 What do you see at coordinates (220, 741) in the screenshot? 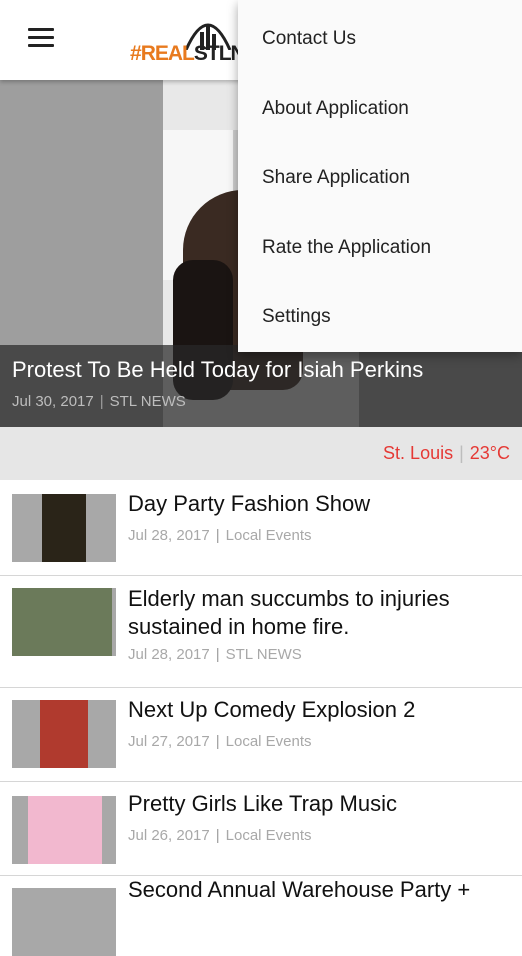
I see `article-meta: Jul 27, 2017 | Local Events` at bounding box center [220, 741].